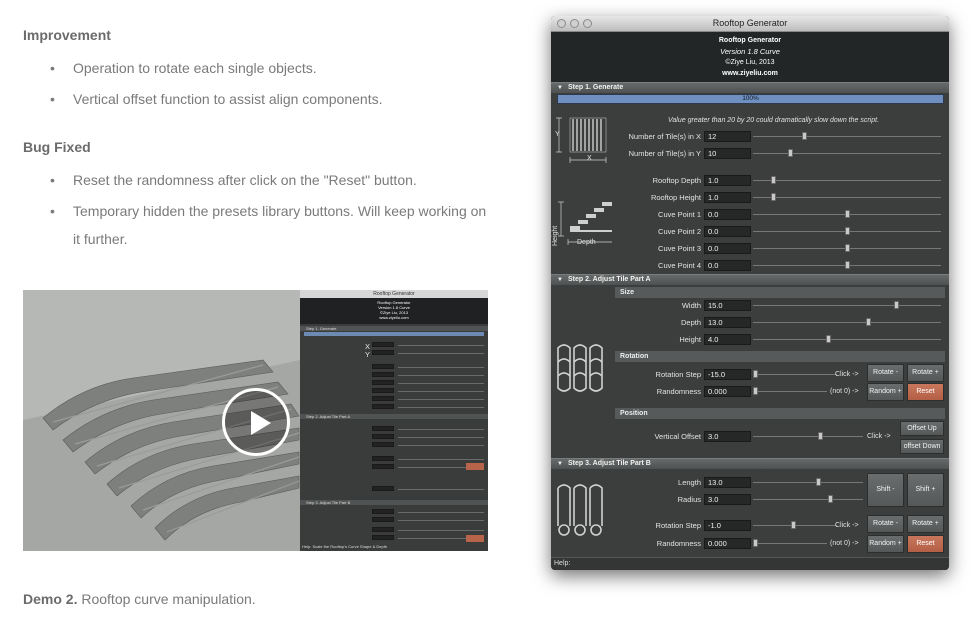 The width and height of the screenshot is (974, 626). What do you see at coordinates (795, 374) in the screenshot?
I see `rotation-step-slider-track` at bounding box center [795, 374].